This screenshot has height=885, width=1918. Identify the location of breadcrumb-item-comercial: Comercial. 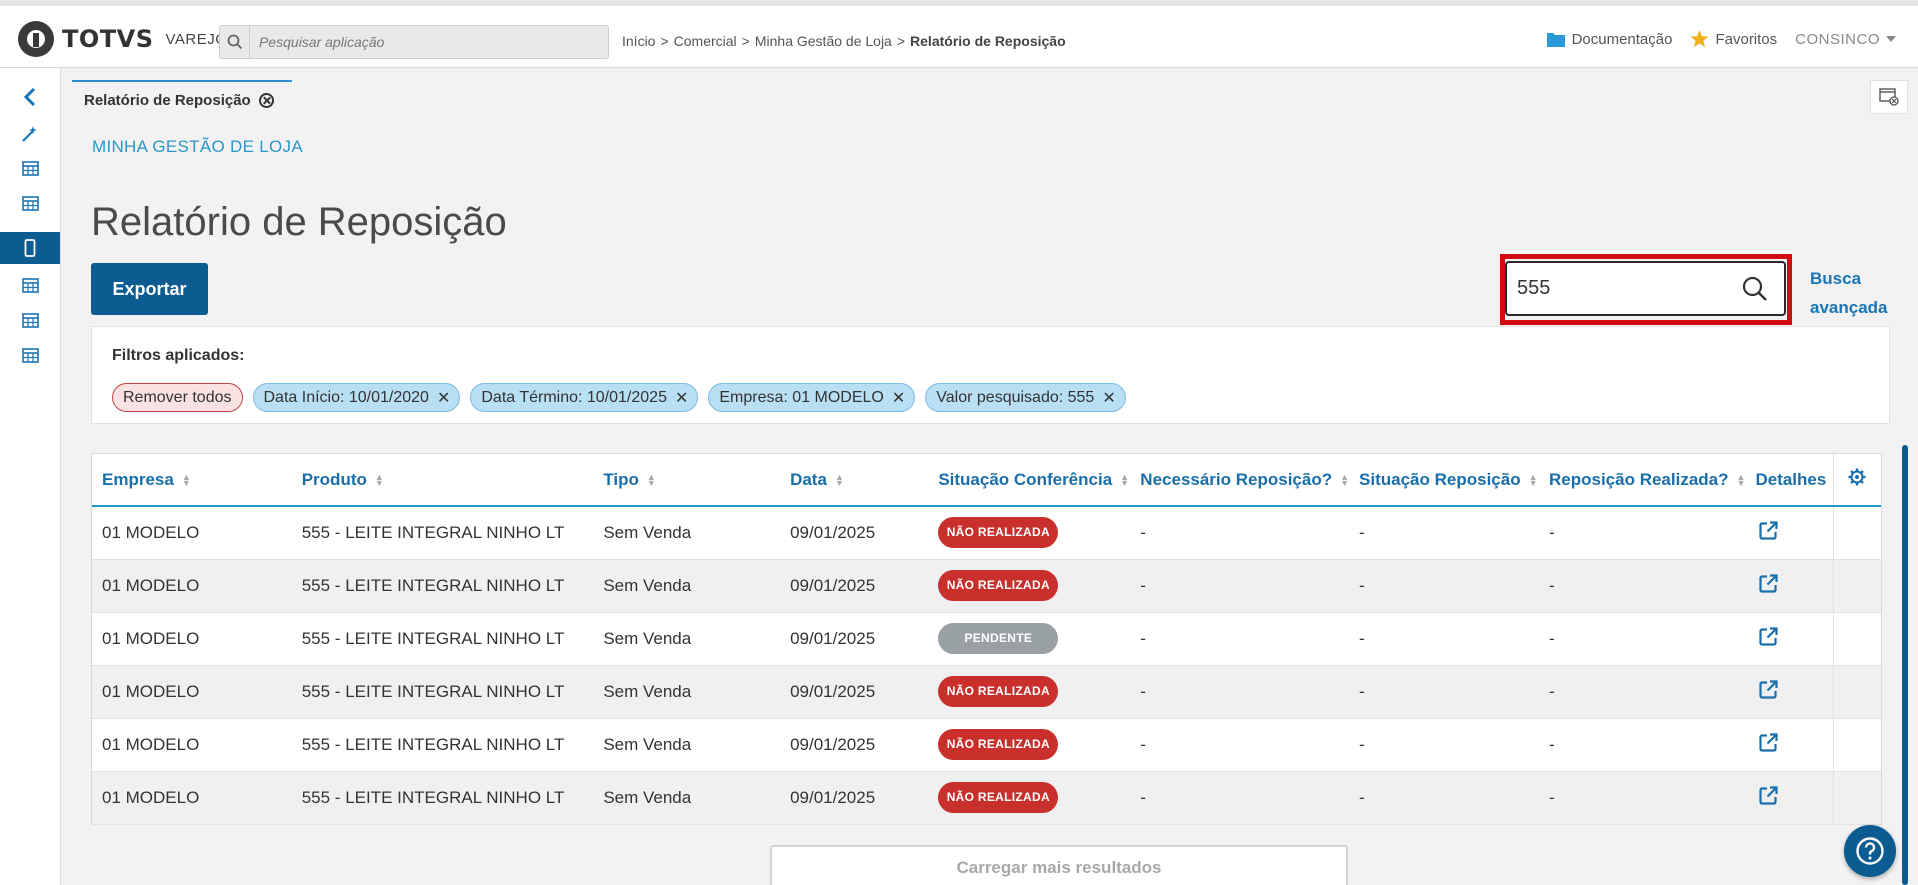
(705, 41).